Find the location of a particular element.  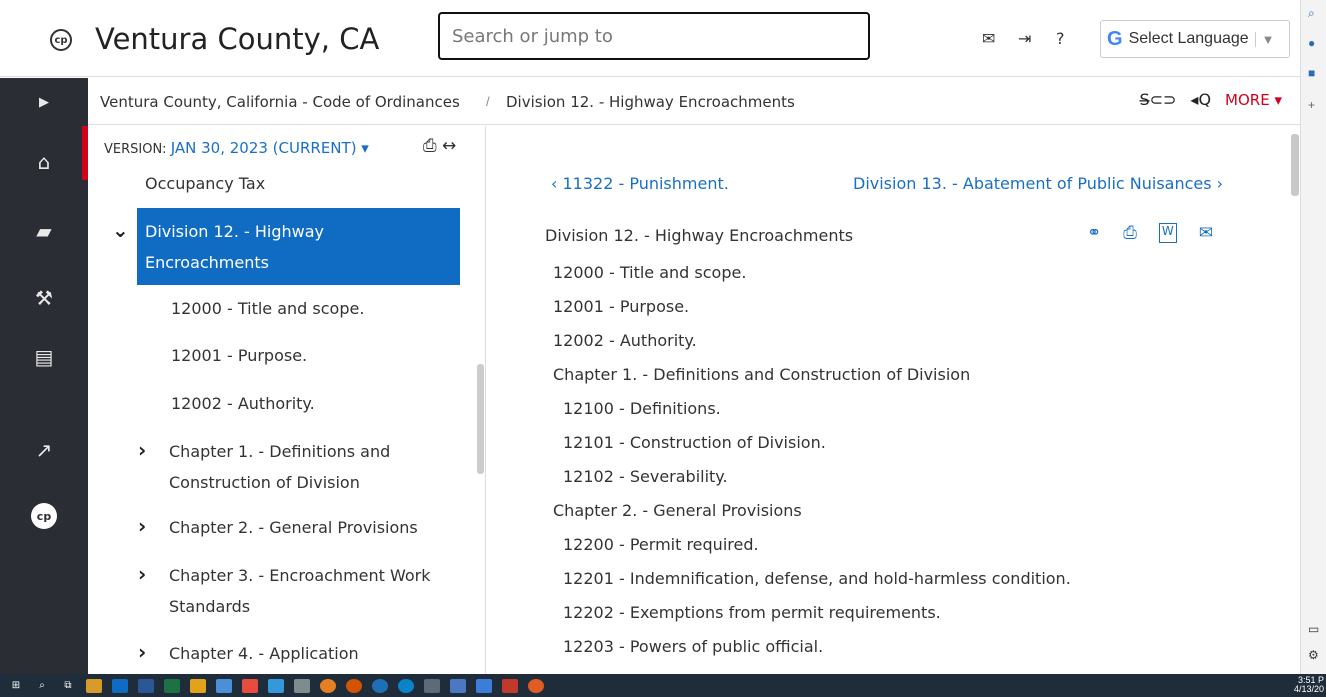

edge-icon is located at coordinates (406, 685).